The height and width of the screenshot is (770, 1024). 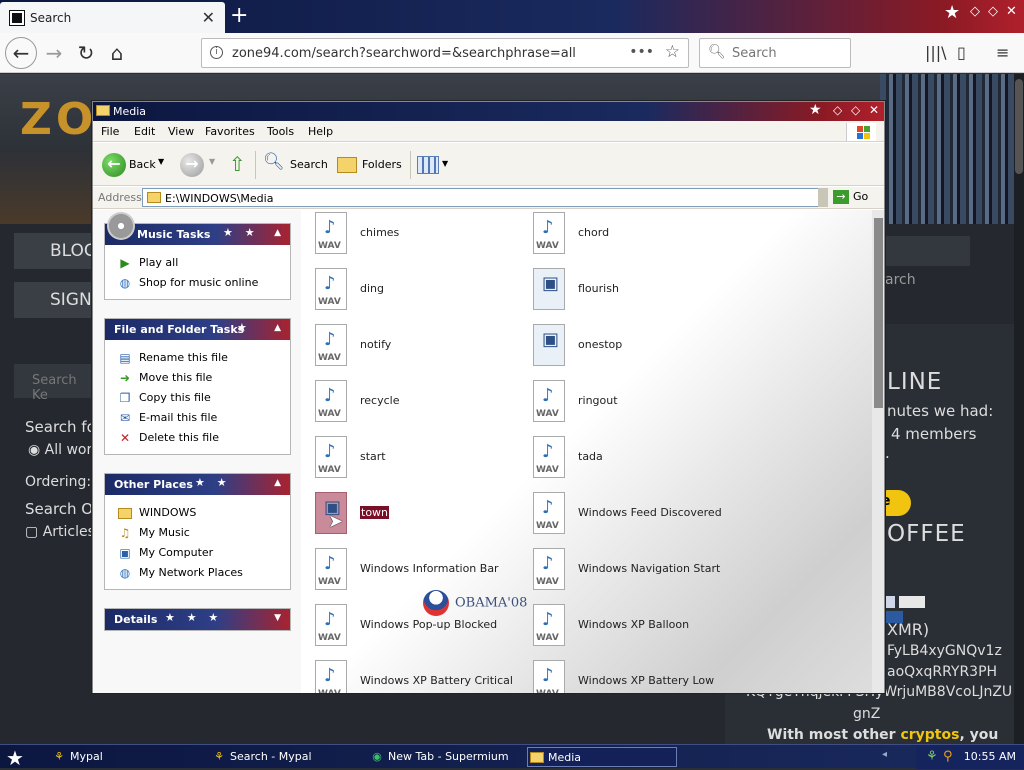 I want to click on file-item: ♪ WAV Windows Navigation Start, so click(x=633, y=571).